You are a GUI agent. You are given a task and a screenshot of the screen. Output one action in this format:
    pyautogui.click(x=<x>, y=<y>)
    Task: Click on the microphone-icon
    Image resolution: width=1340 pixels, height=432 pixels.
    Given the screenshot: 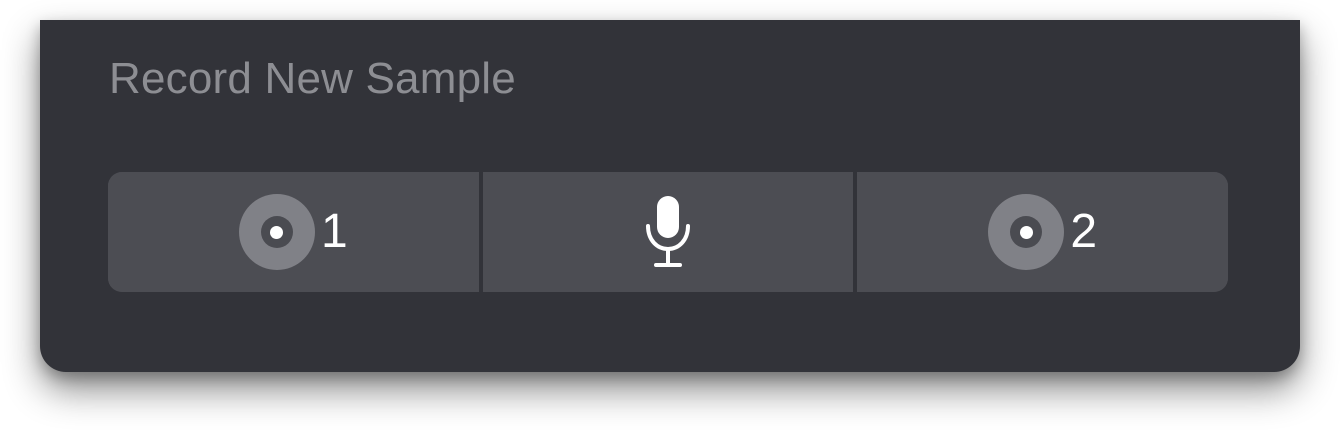 What is the action you would take?
    pyautogui.click(x=668, y=232)
    